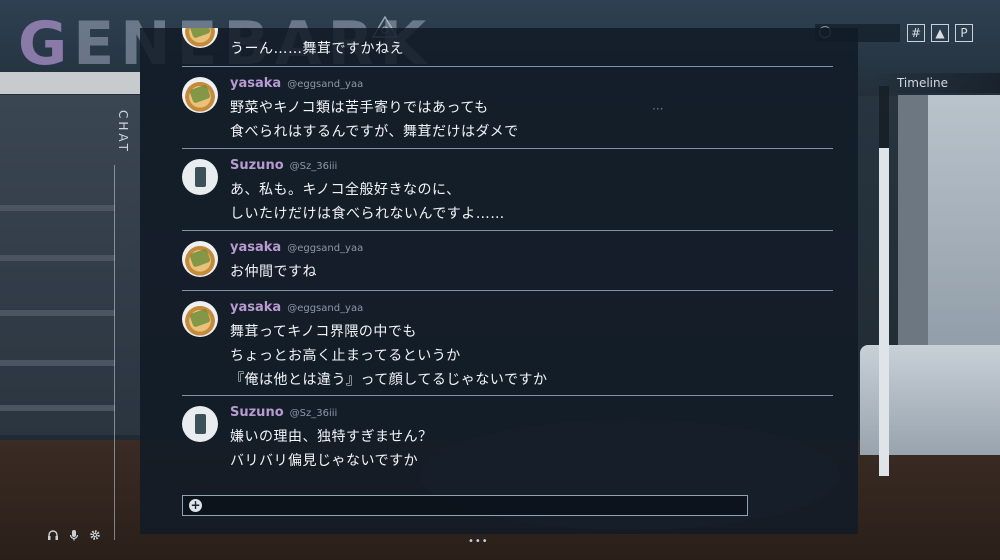 The width and height of the screenshot is (1000, 560). I want to click on chat-message: yasaka @eggsand_yaa お仲間ですね, so click(507, 261).